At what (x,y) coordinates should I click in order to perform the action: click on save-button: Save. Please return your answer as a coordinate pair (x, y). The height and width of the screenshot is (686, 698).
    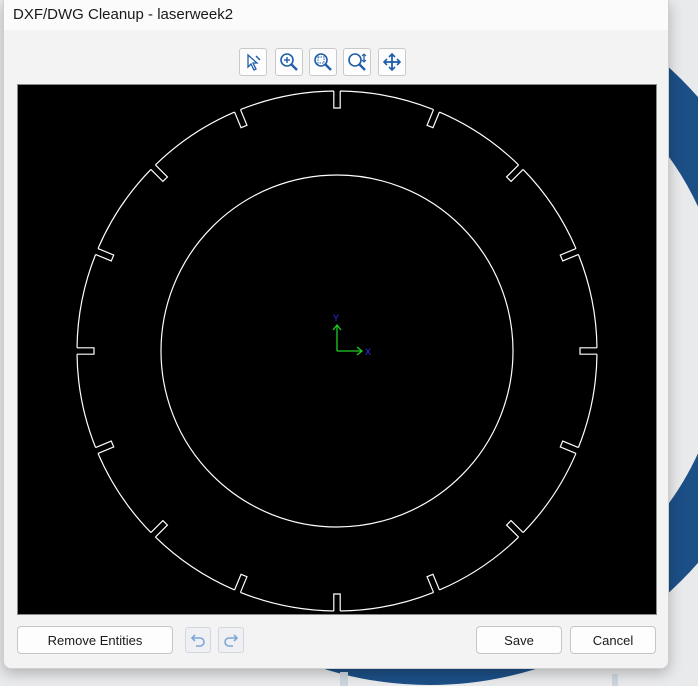
    Looking at the image, I should click on (519, 640).